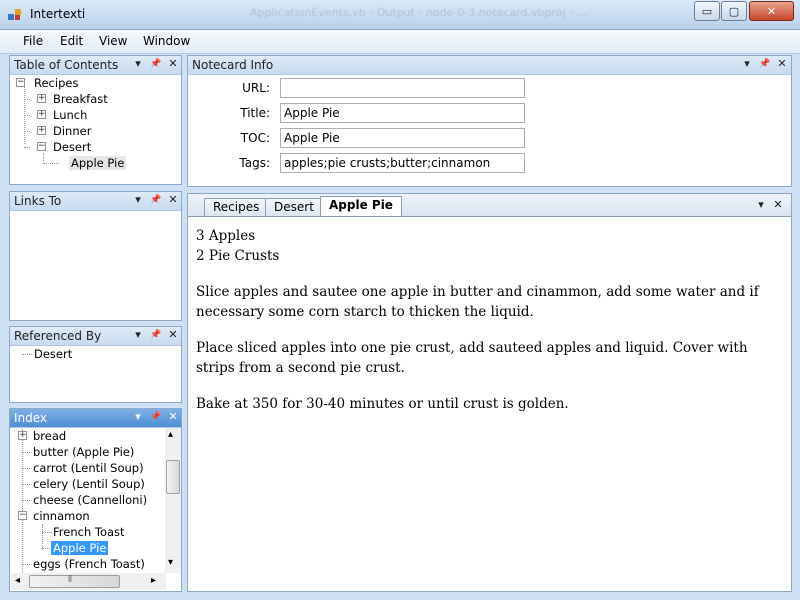 This screenshot has height=600, width=800. What do you see at coordinates (22, 435) in the screenshot?
I see `index-expander-bread: +` at bounding box center [22, 435].